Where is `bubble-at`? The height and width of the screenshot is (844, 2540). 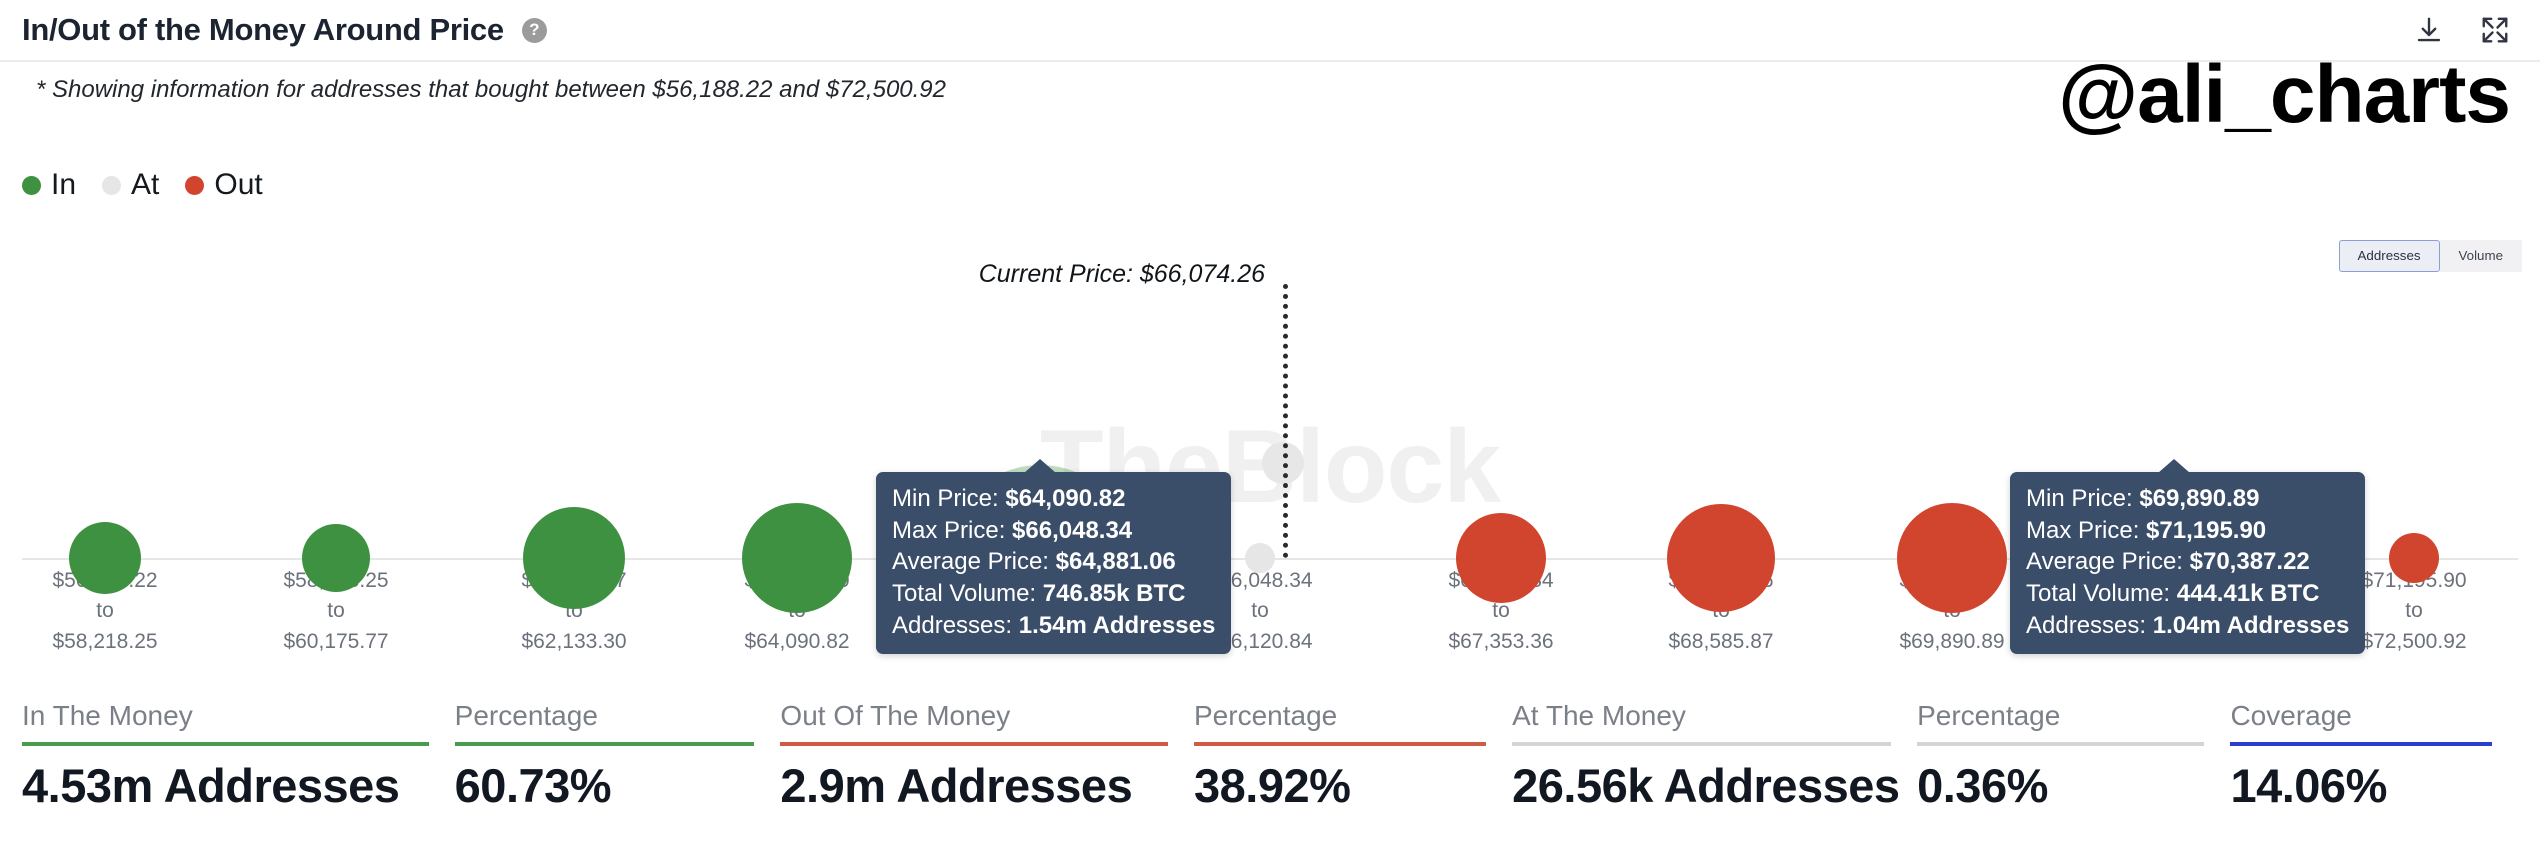
bubble-at is located at coordinates (1260, 558).